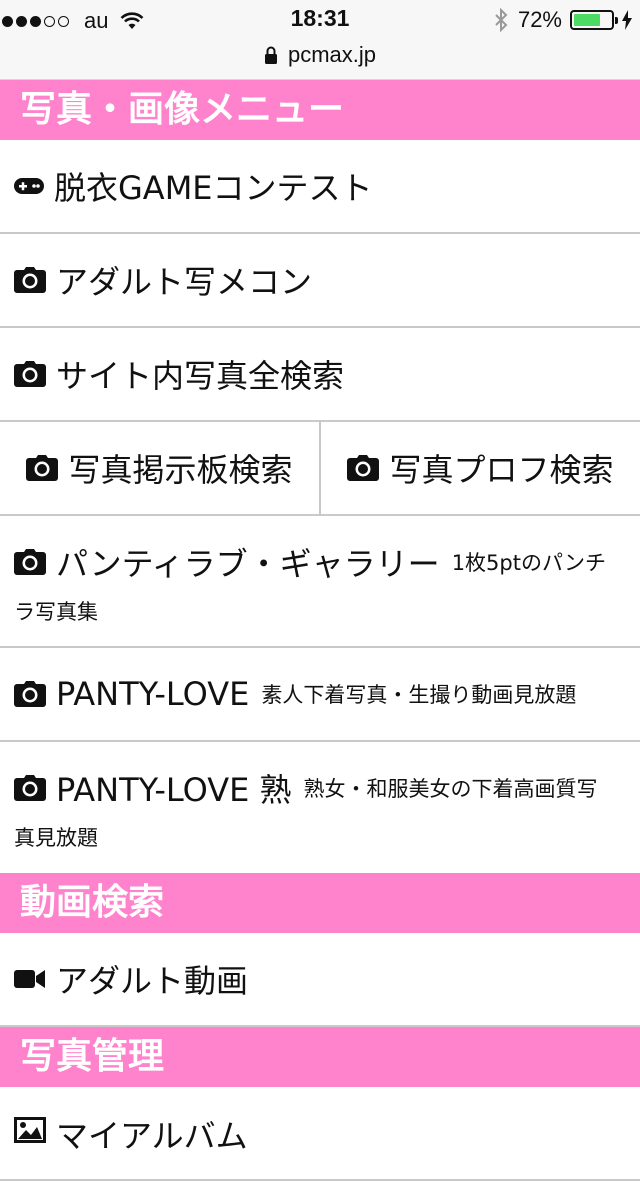 Image resolution: width=640 pixels, height=1181 pixels. What do you see at coordinates (450, 789) in the screenshot?
I see `menu-item-description: 熟女・和服美女の下着高画質写` at bounding box center [450, 789].